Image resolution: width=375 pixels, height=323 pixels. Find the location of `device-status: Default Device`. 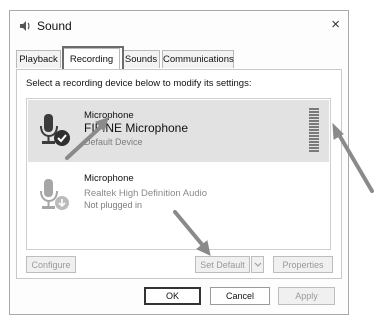

device-status: Default Device is located at coordinates (113, 142).